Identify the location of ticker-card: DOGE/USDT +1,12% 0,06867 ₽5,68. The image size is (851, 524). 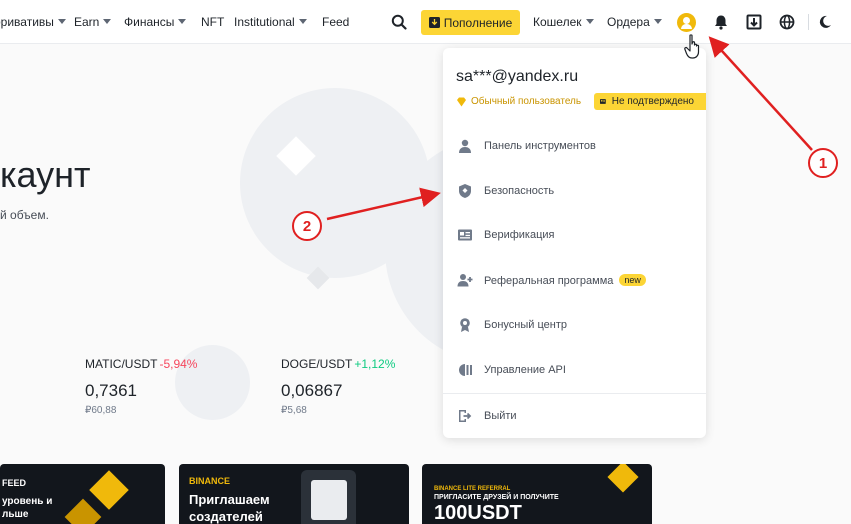
(338, 385).